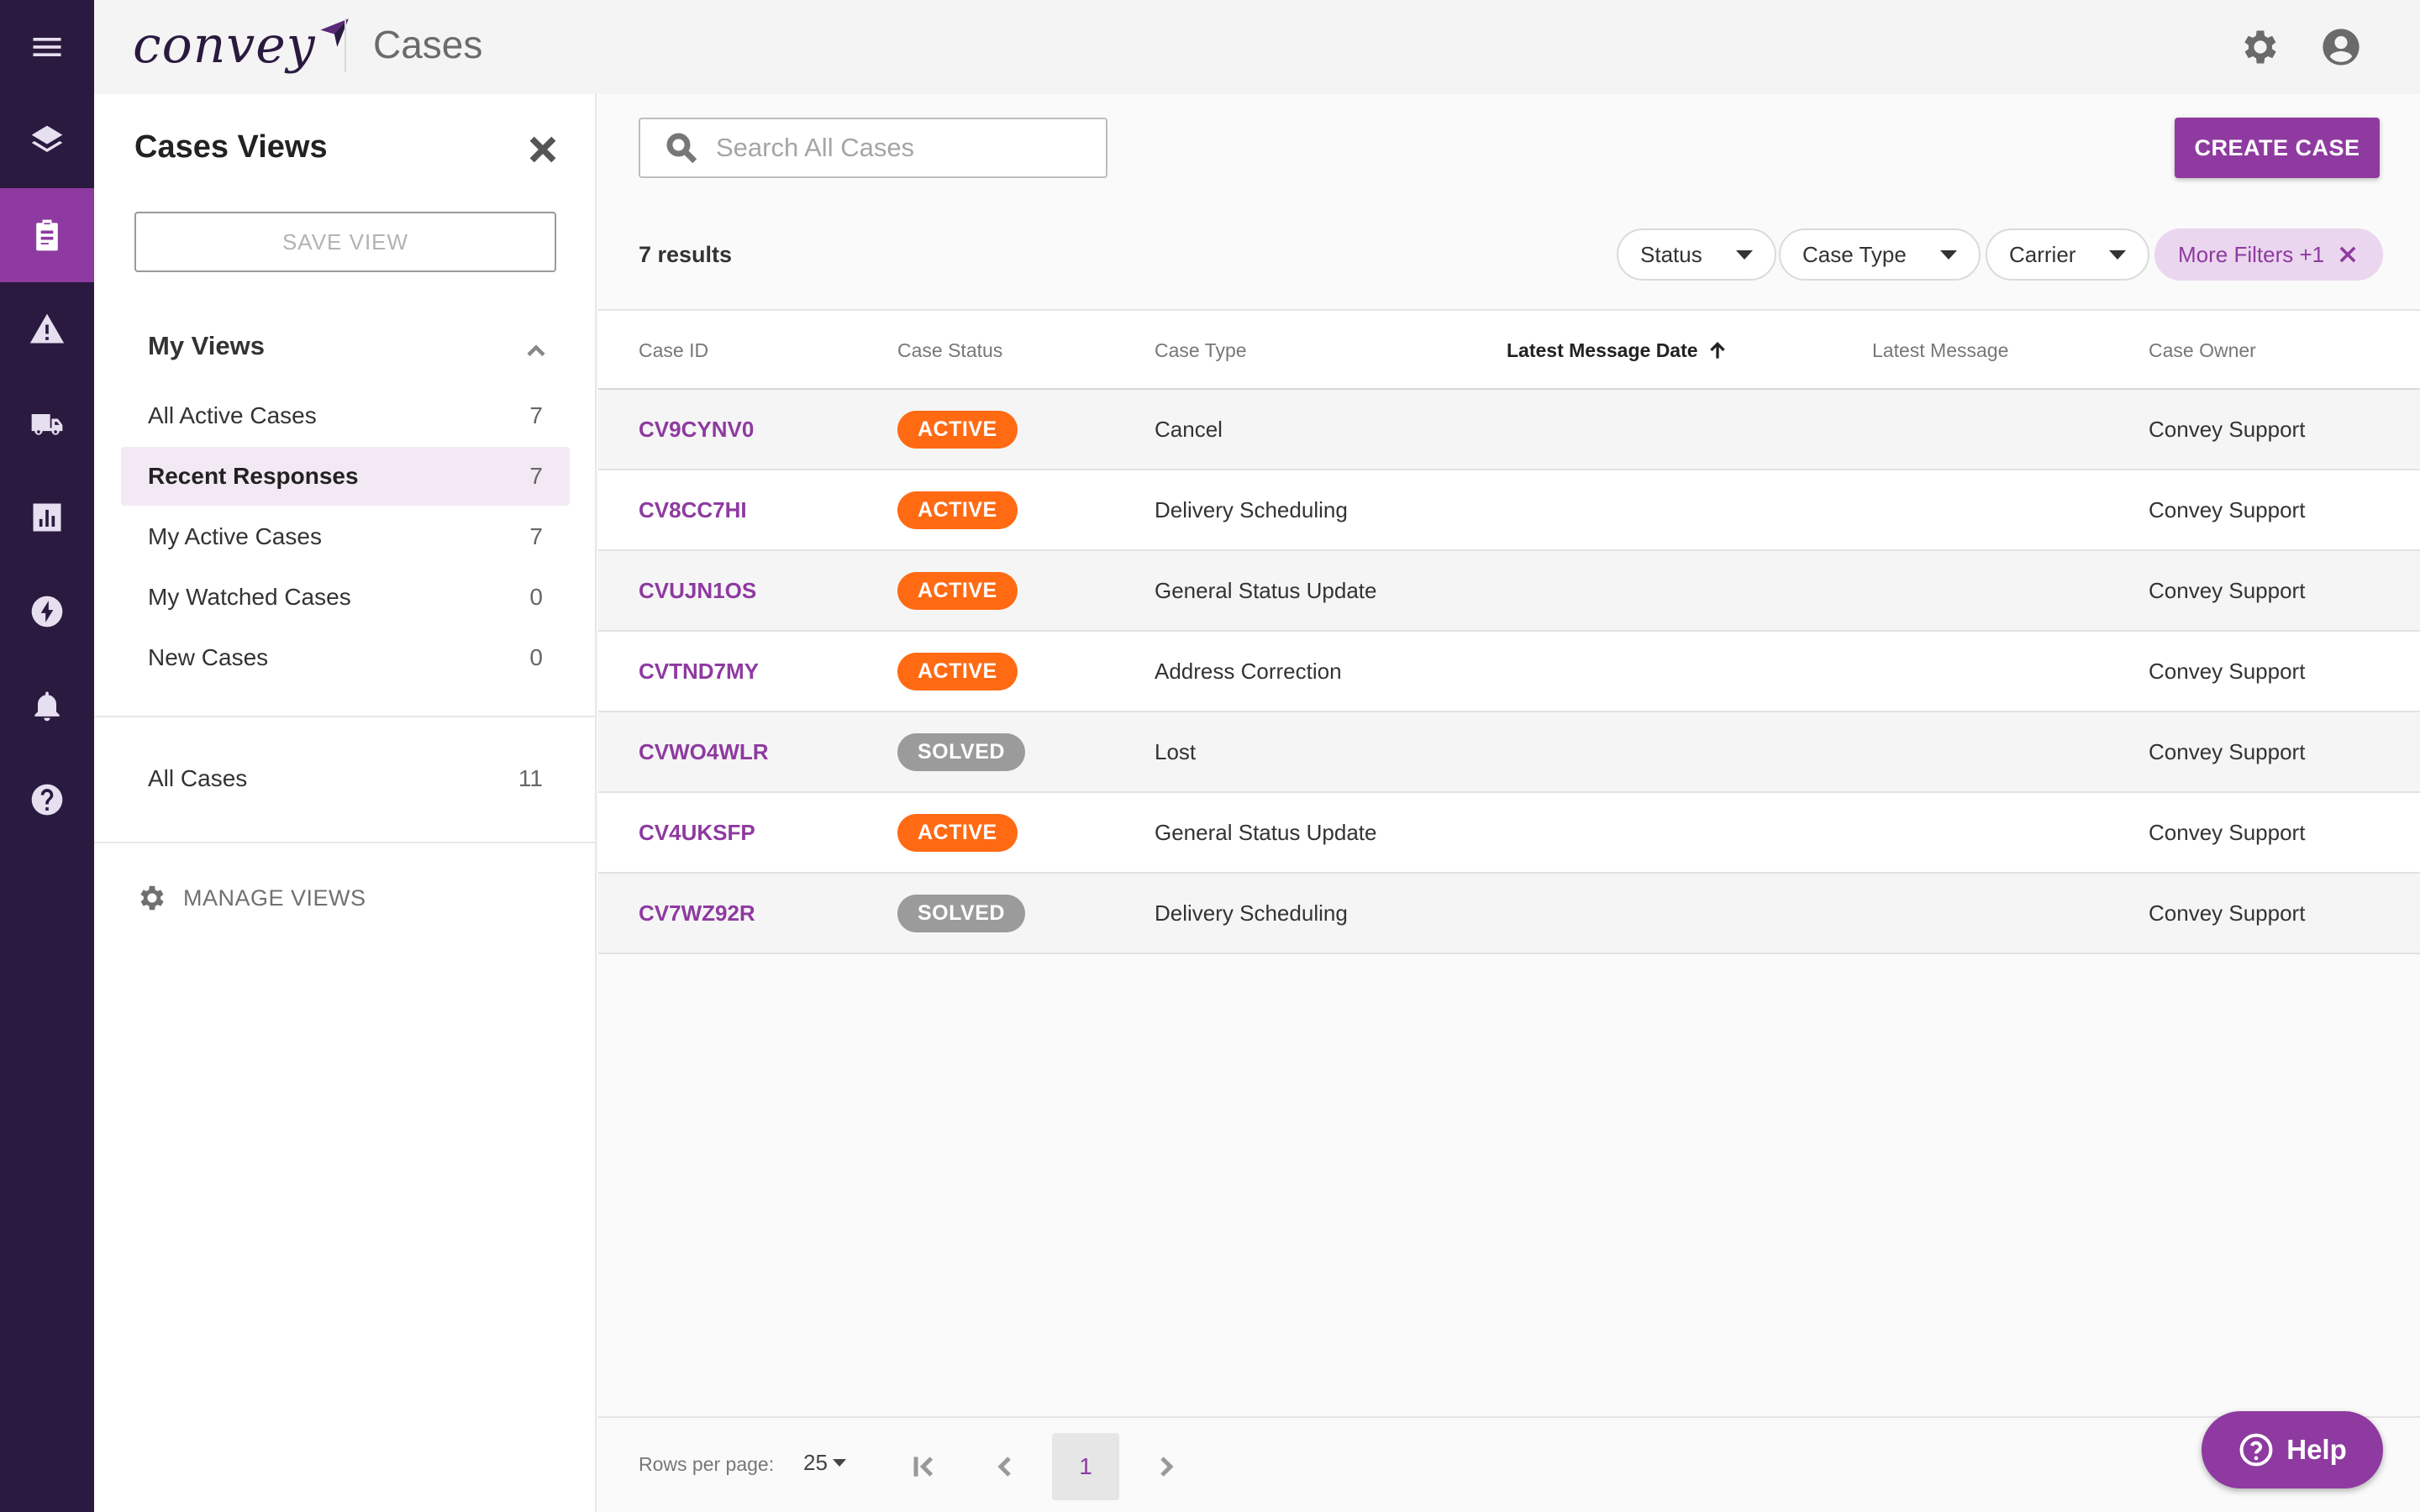 This screenshot has width=2420, height=1512. I want to click on rows-per-page-select: 25, so click(825, 1463).